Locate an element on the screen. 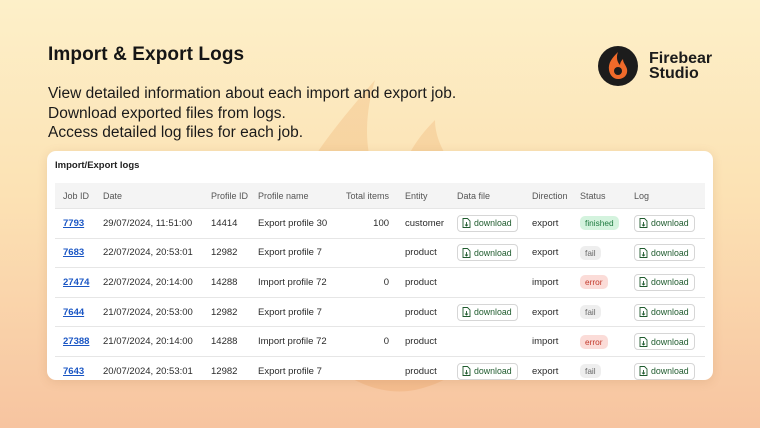  job-id-link: 27474 is located at coordinates (76, 282).